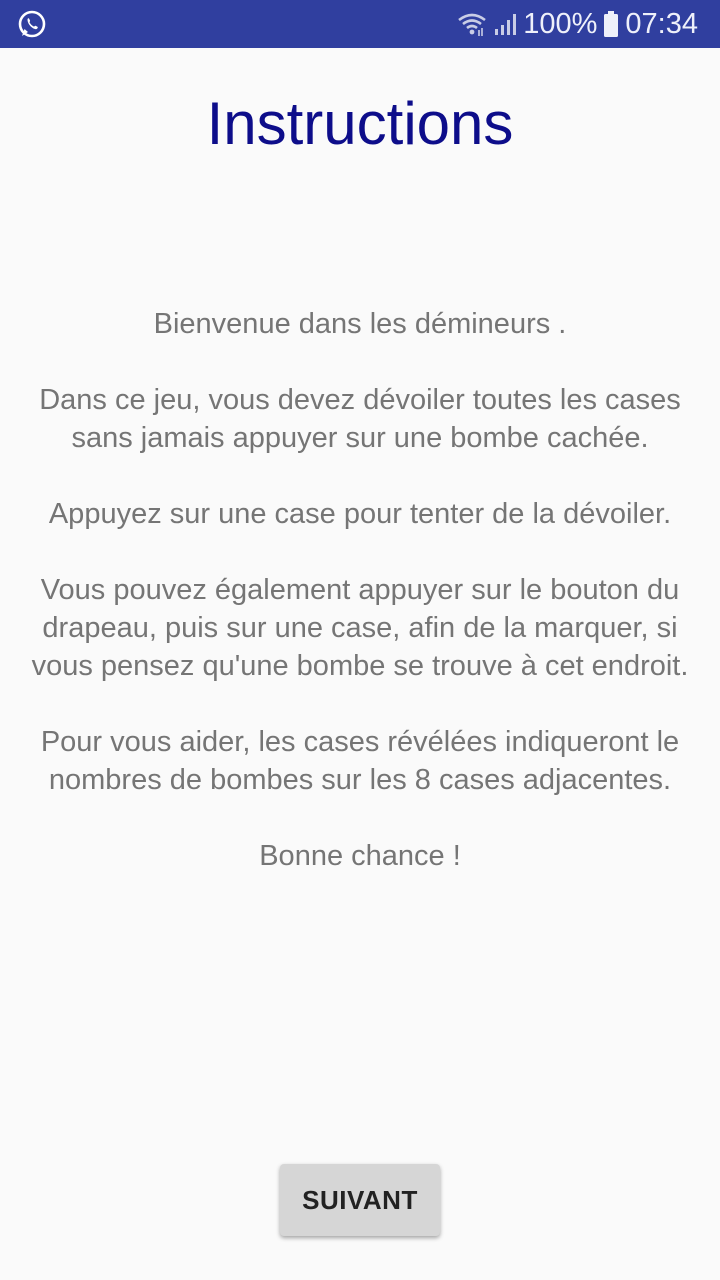  Describe the element at coordinates (32, 25) in the screenshot. I see `whatsapp-icon` at that location.